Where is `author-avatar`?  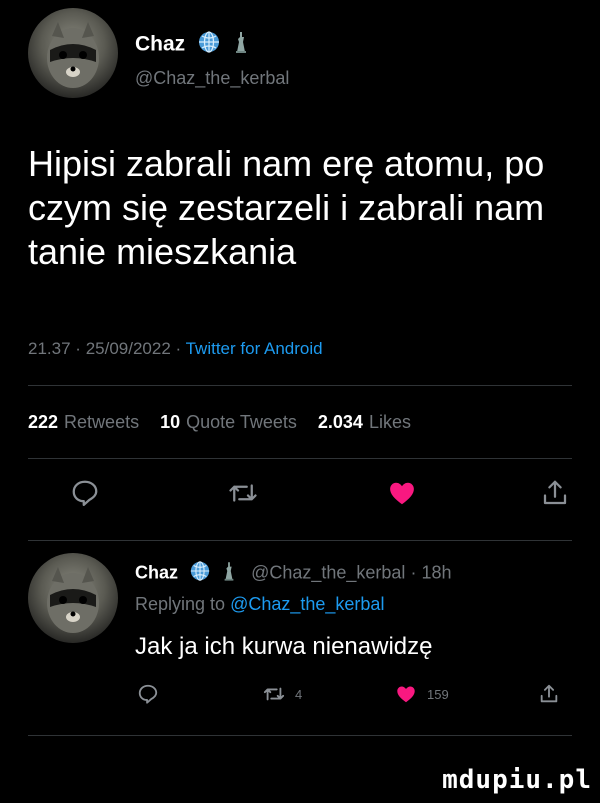 author-avatar is located at coordinates (73, 53).